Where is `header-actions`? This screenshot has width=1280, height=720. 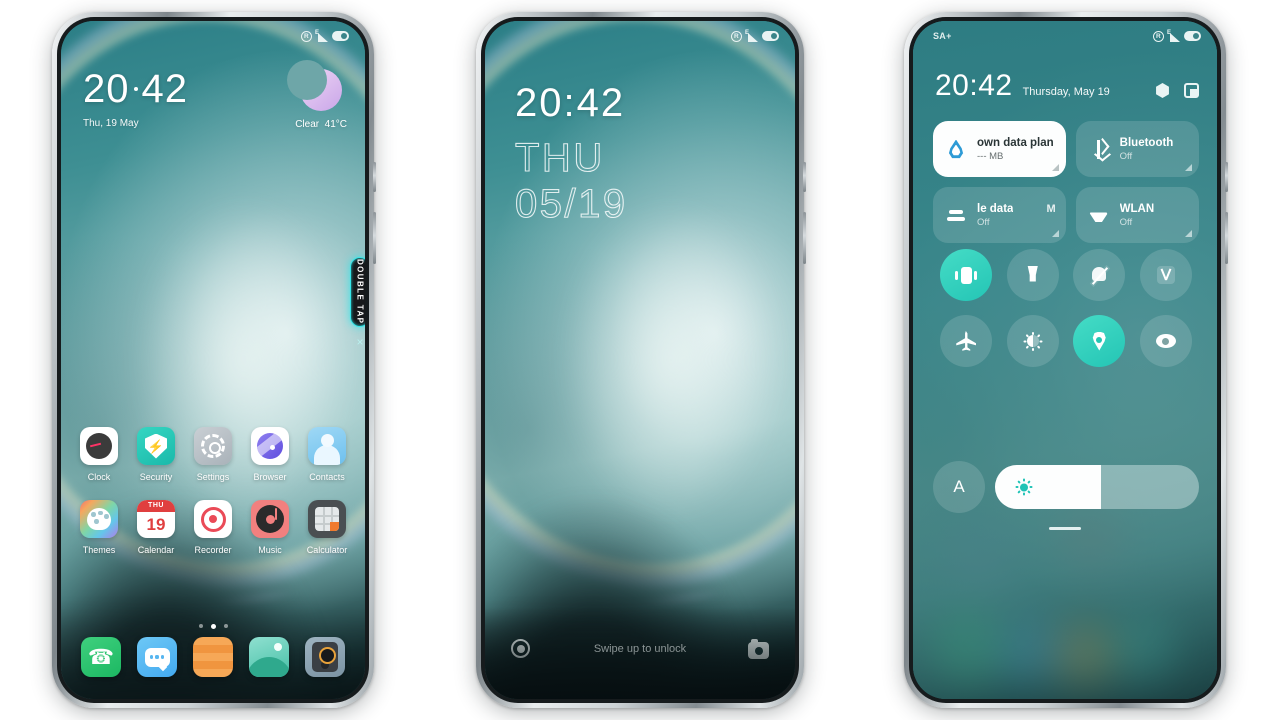 header-actions is located at coordinates (1177, 90).